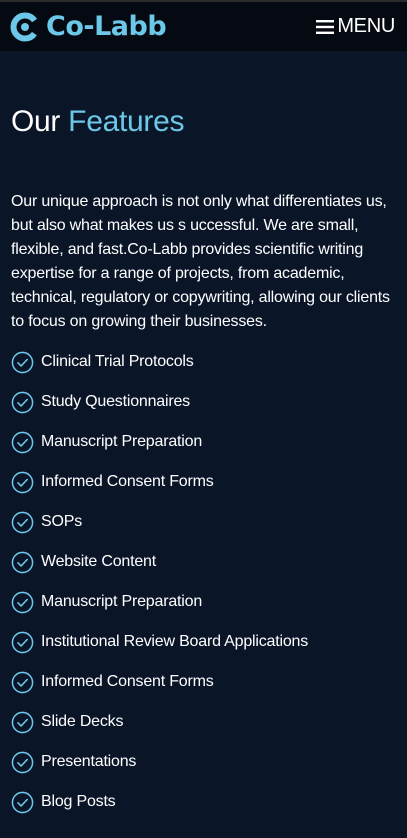 Image resolution: width=407 pixels, height=838 pixels. What do you see at coordinates (203, 562) in the screenshot?
I see `feature-item: Website Content` at bounding box center [203, 562].